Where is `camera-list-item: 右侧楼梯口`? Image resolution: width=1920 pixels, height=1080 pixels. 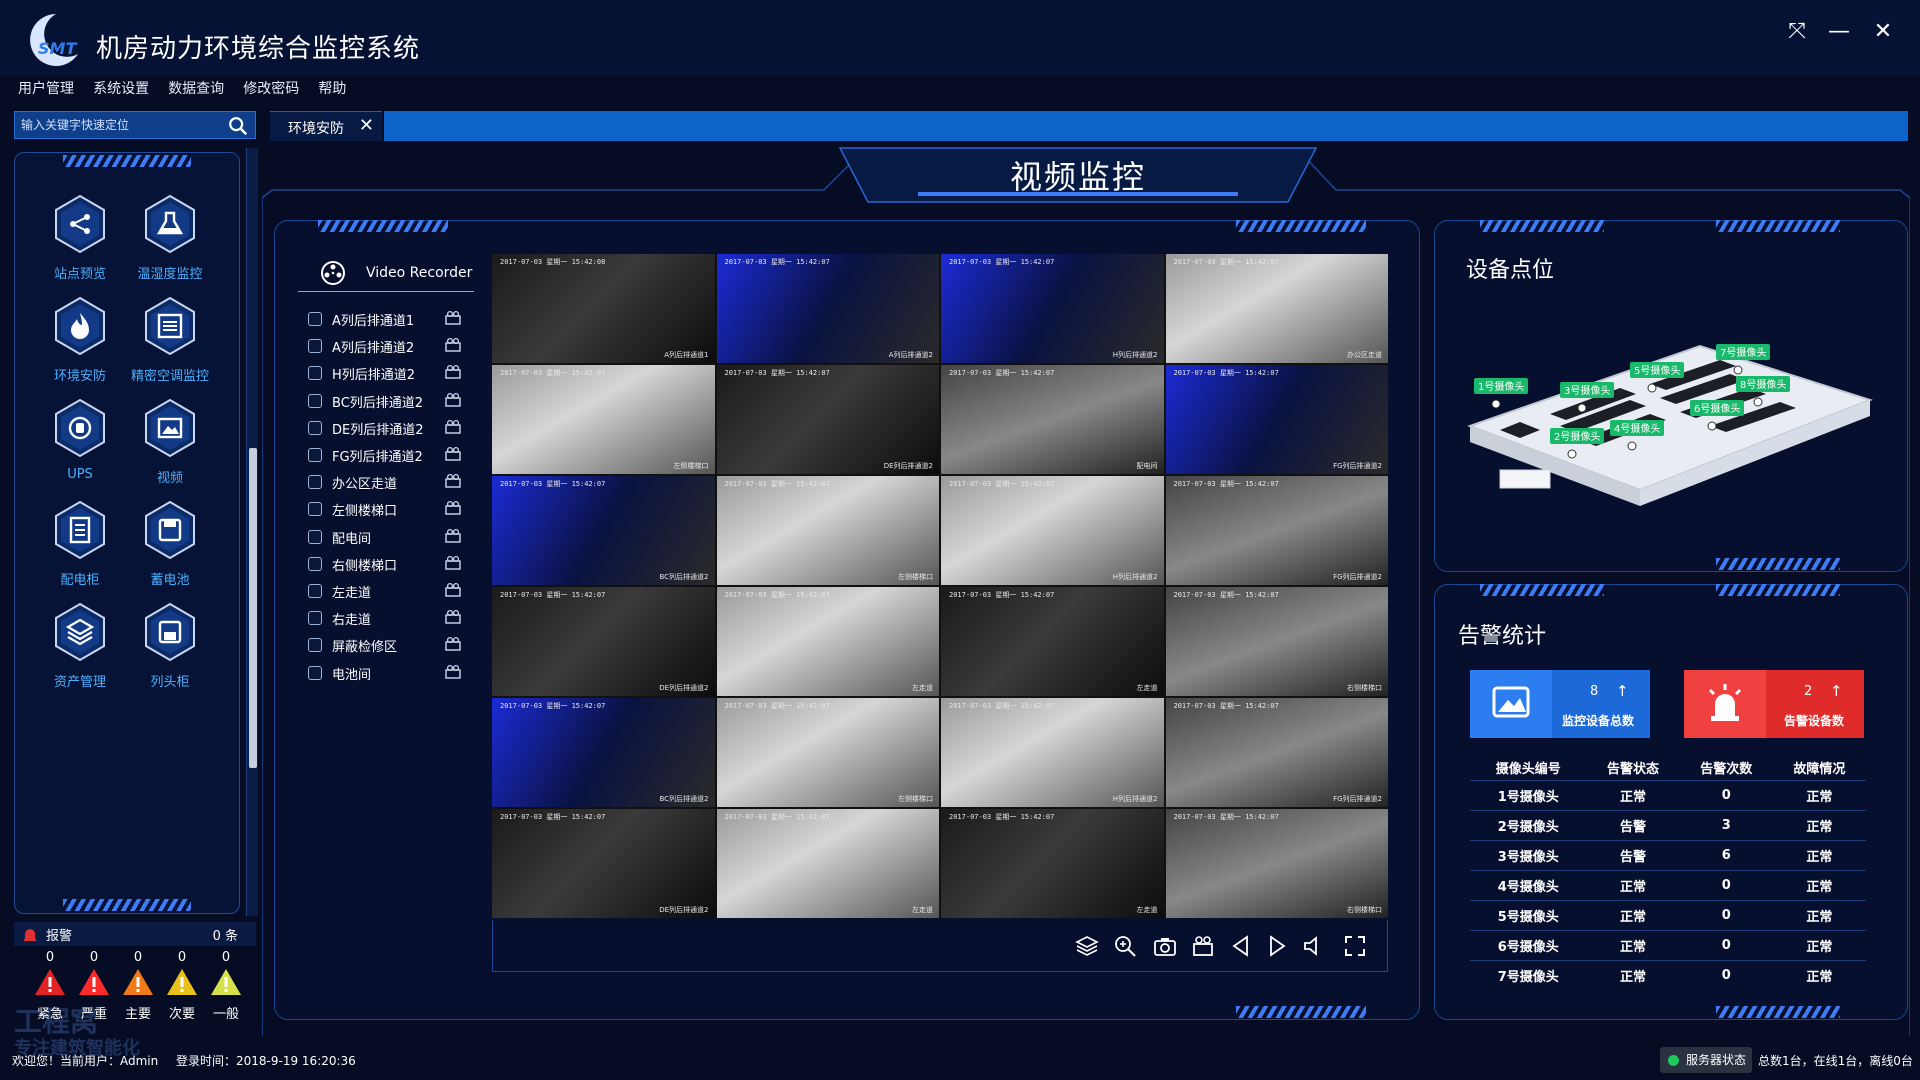
camera-list-item: 右侧楼梯口 is located at coordinates (386, 564).